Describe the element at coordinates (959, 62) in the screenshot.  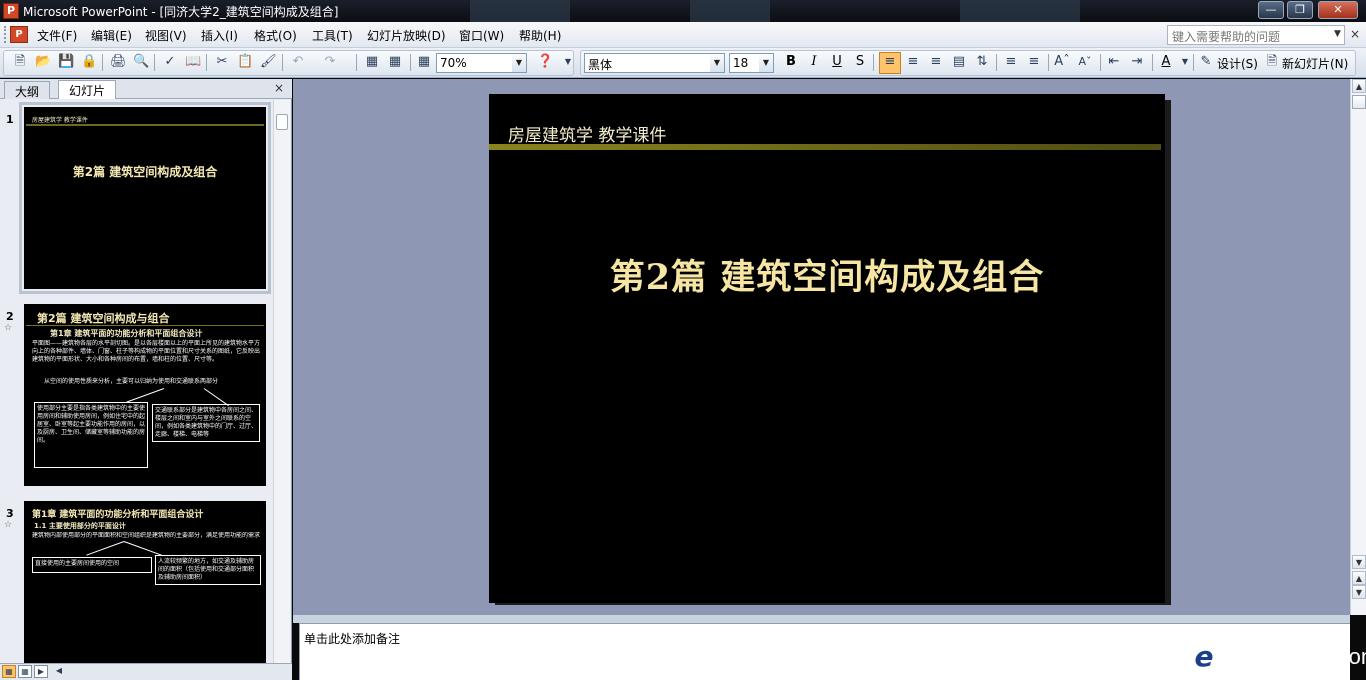
I see `distributed-icon: ▤` at that location.